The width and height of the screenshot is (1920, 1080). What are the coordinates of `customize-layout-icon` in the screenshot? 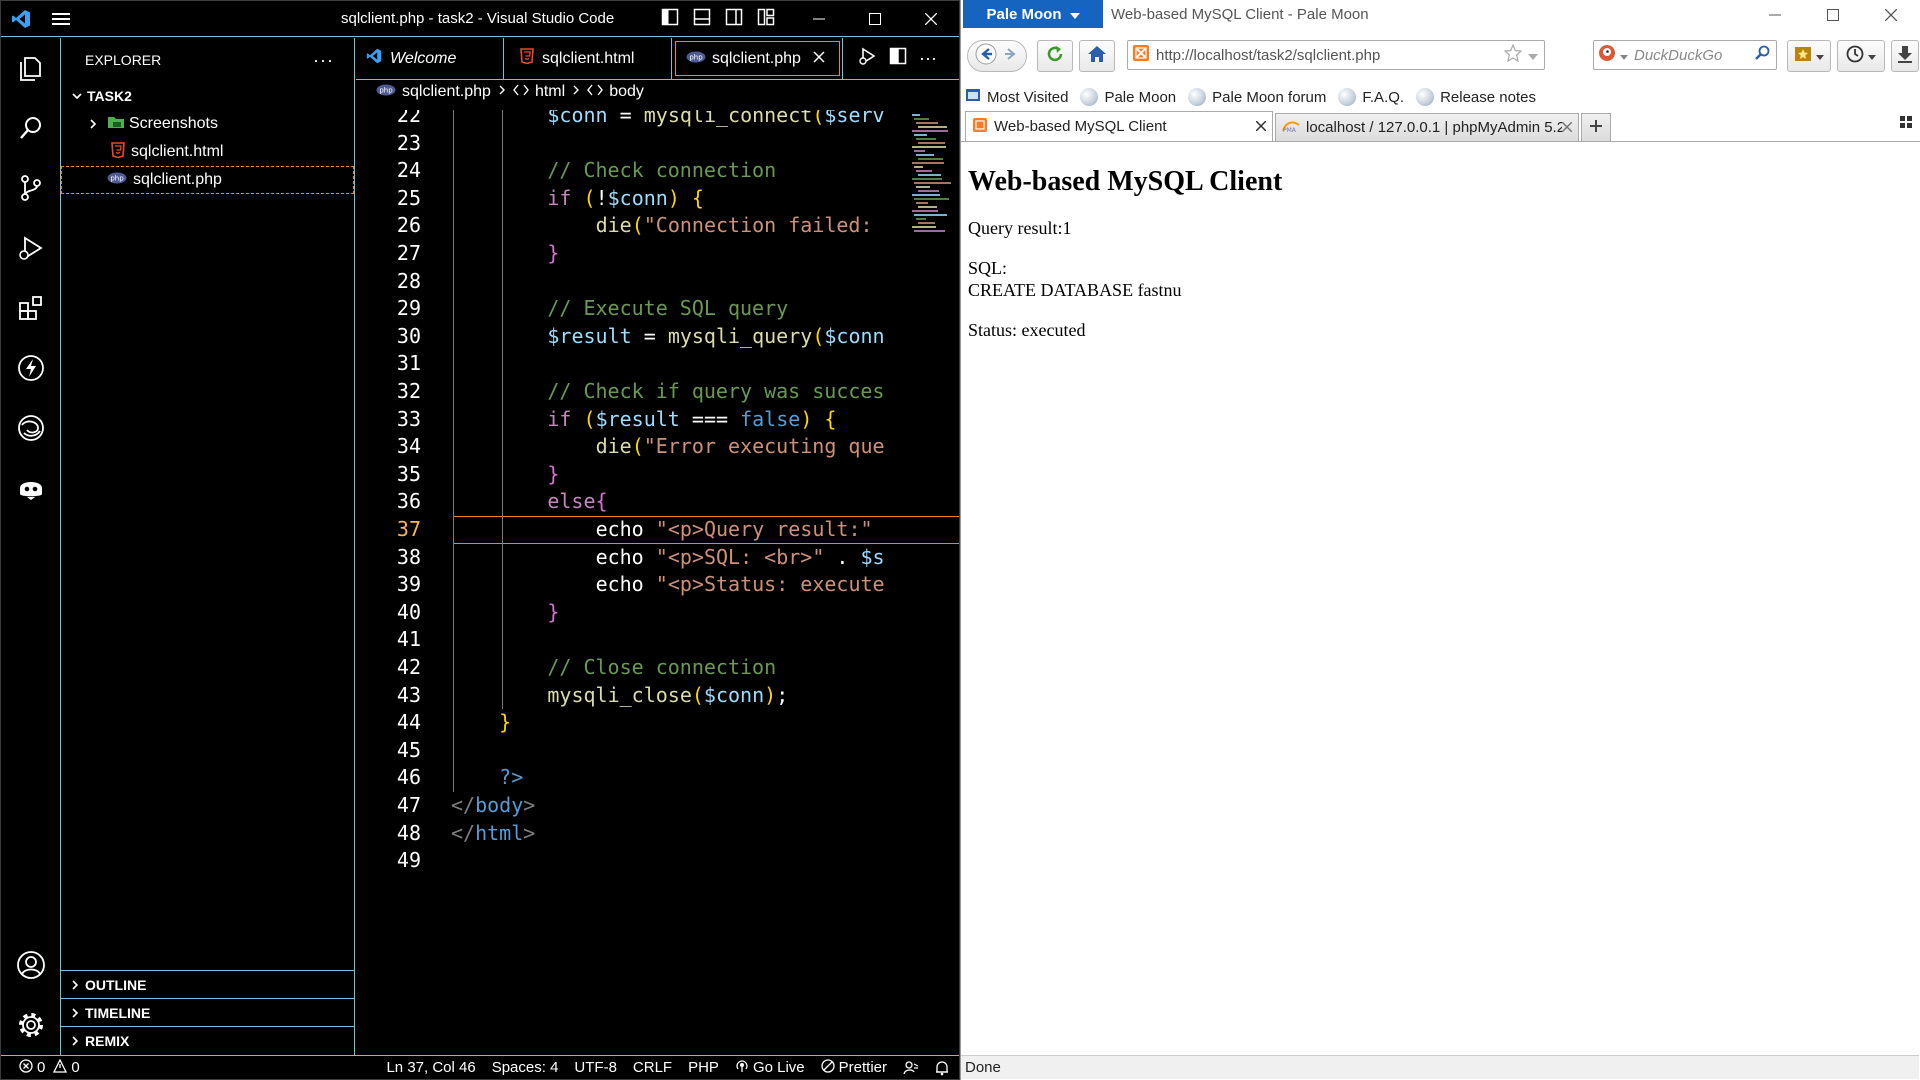 It's located at (766, 19).